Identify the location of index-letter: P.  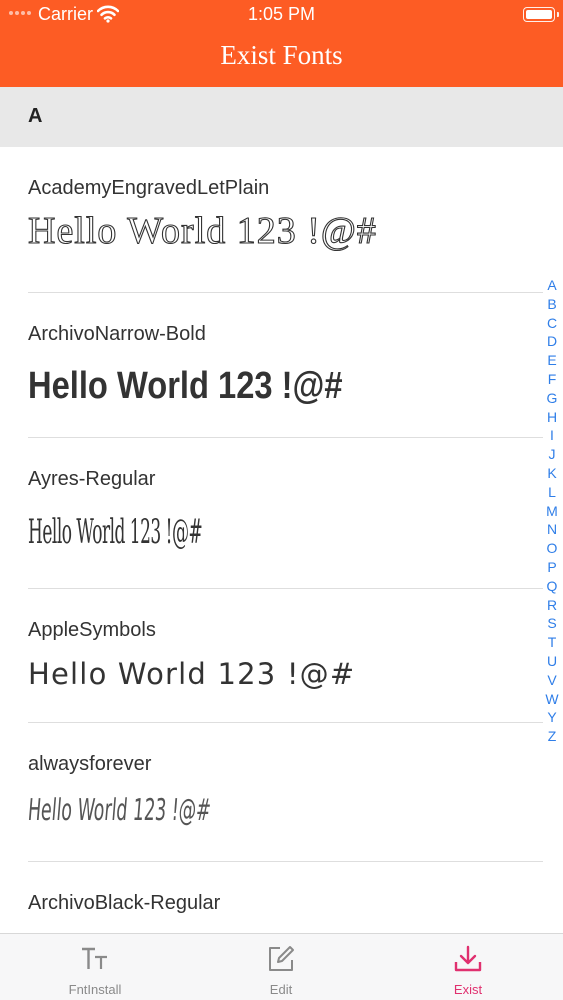
(552, 567).